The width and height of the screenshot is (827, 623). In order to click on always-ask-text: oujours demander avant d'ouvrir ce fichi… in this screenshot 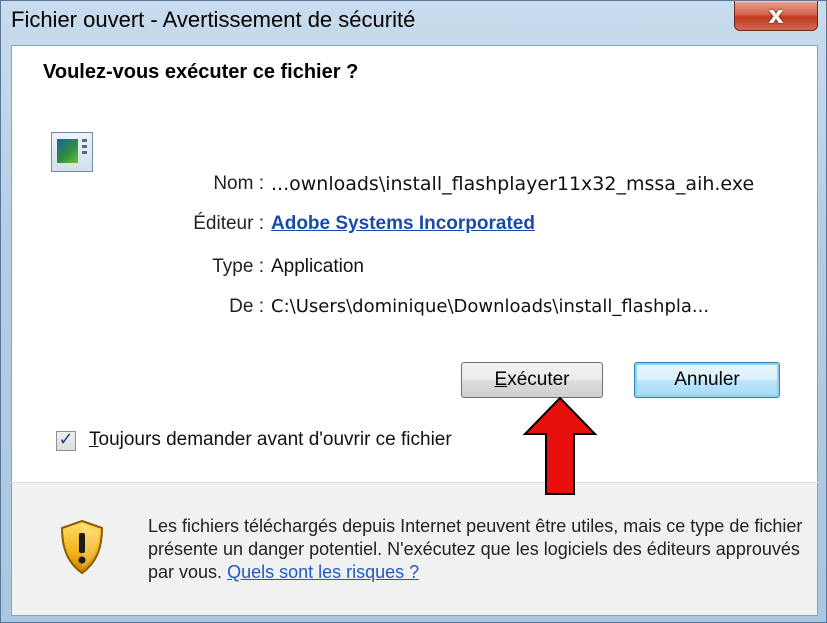, I will do `click(275, 439)`.